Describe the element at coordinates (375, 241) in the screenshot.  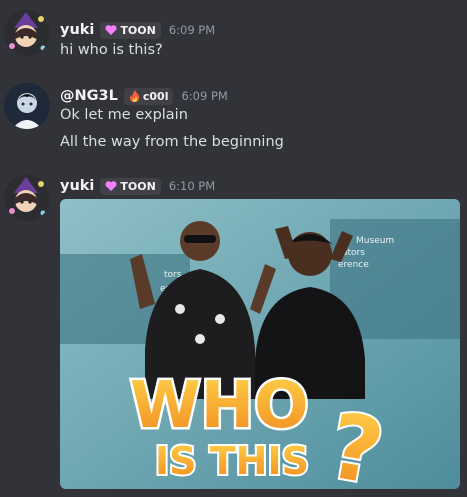
I see `background-sign-text: Museum` at that location.